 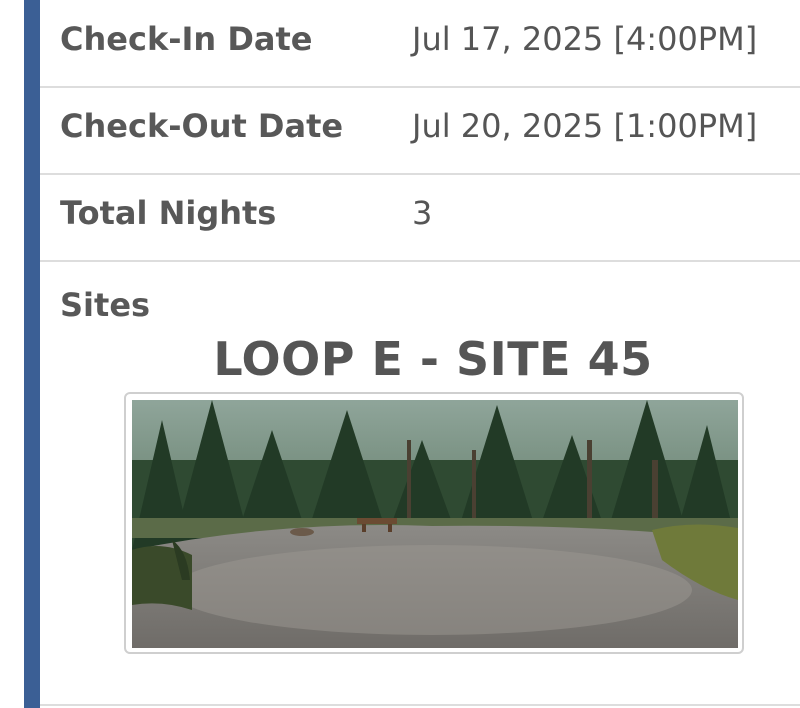 I want to click on total-nights-row: Total Nights 3, so click(x=420, y=218).